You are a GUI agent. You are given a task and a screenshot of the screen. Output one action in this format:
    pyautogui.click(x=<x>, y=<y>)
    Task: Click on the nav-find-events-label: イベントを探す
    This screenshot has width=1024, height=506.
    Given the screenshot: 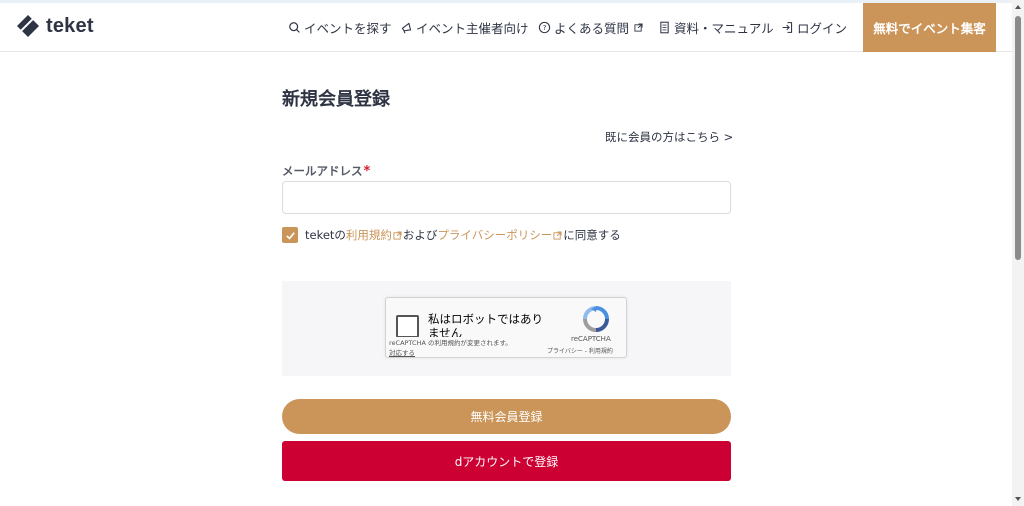 What is the action you would take?
    pyautogui.click(x=348, y=28)
    